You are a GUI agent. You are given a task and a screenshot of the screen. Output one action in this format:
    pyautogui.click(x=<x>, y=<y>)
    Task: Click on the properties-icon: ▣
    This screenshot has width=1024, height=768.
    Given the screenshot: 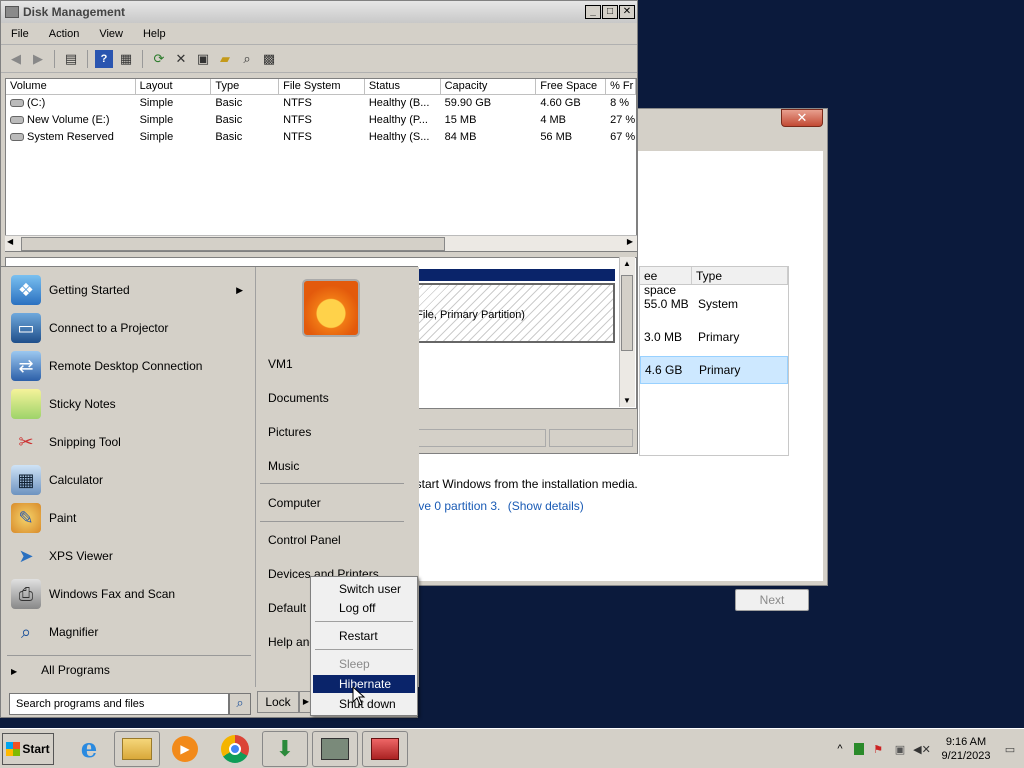 What is the action you would take?
    pyautogui.click(x=203, y=59)
    